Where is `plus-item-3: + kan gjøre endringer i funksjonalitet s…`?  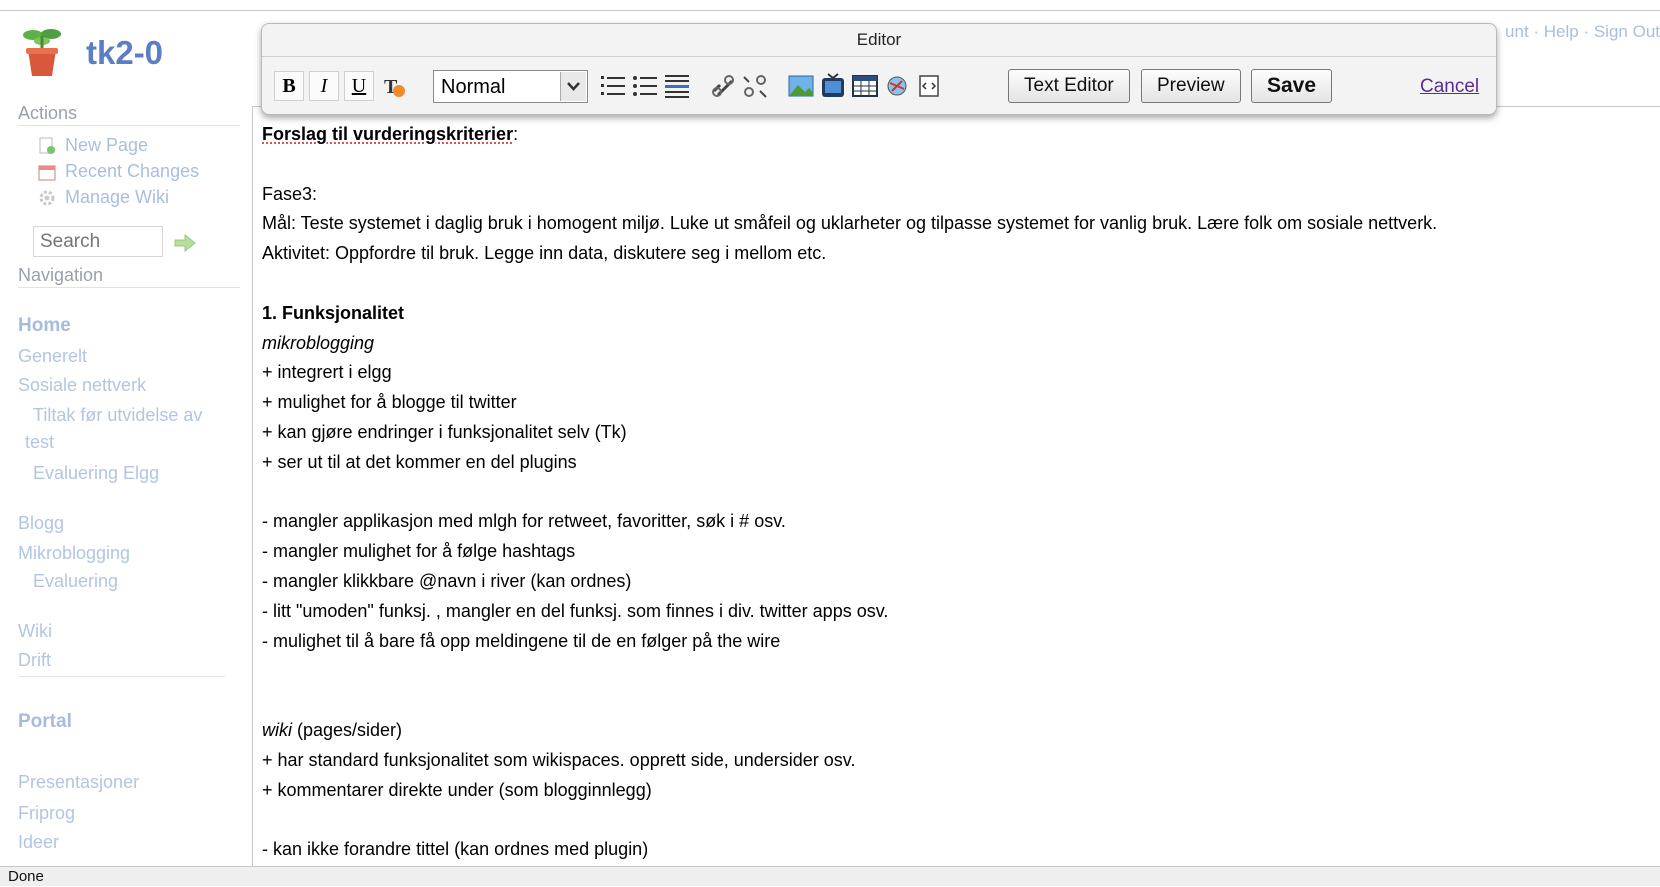 plus-item-3: + kan gjøre endringer i funksjonalitet s… is located at coordinates (444, 431).